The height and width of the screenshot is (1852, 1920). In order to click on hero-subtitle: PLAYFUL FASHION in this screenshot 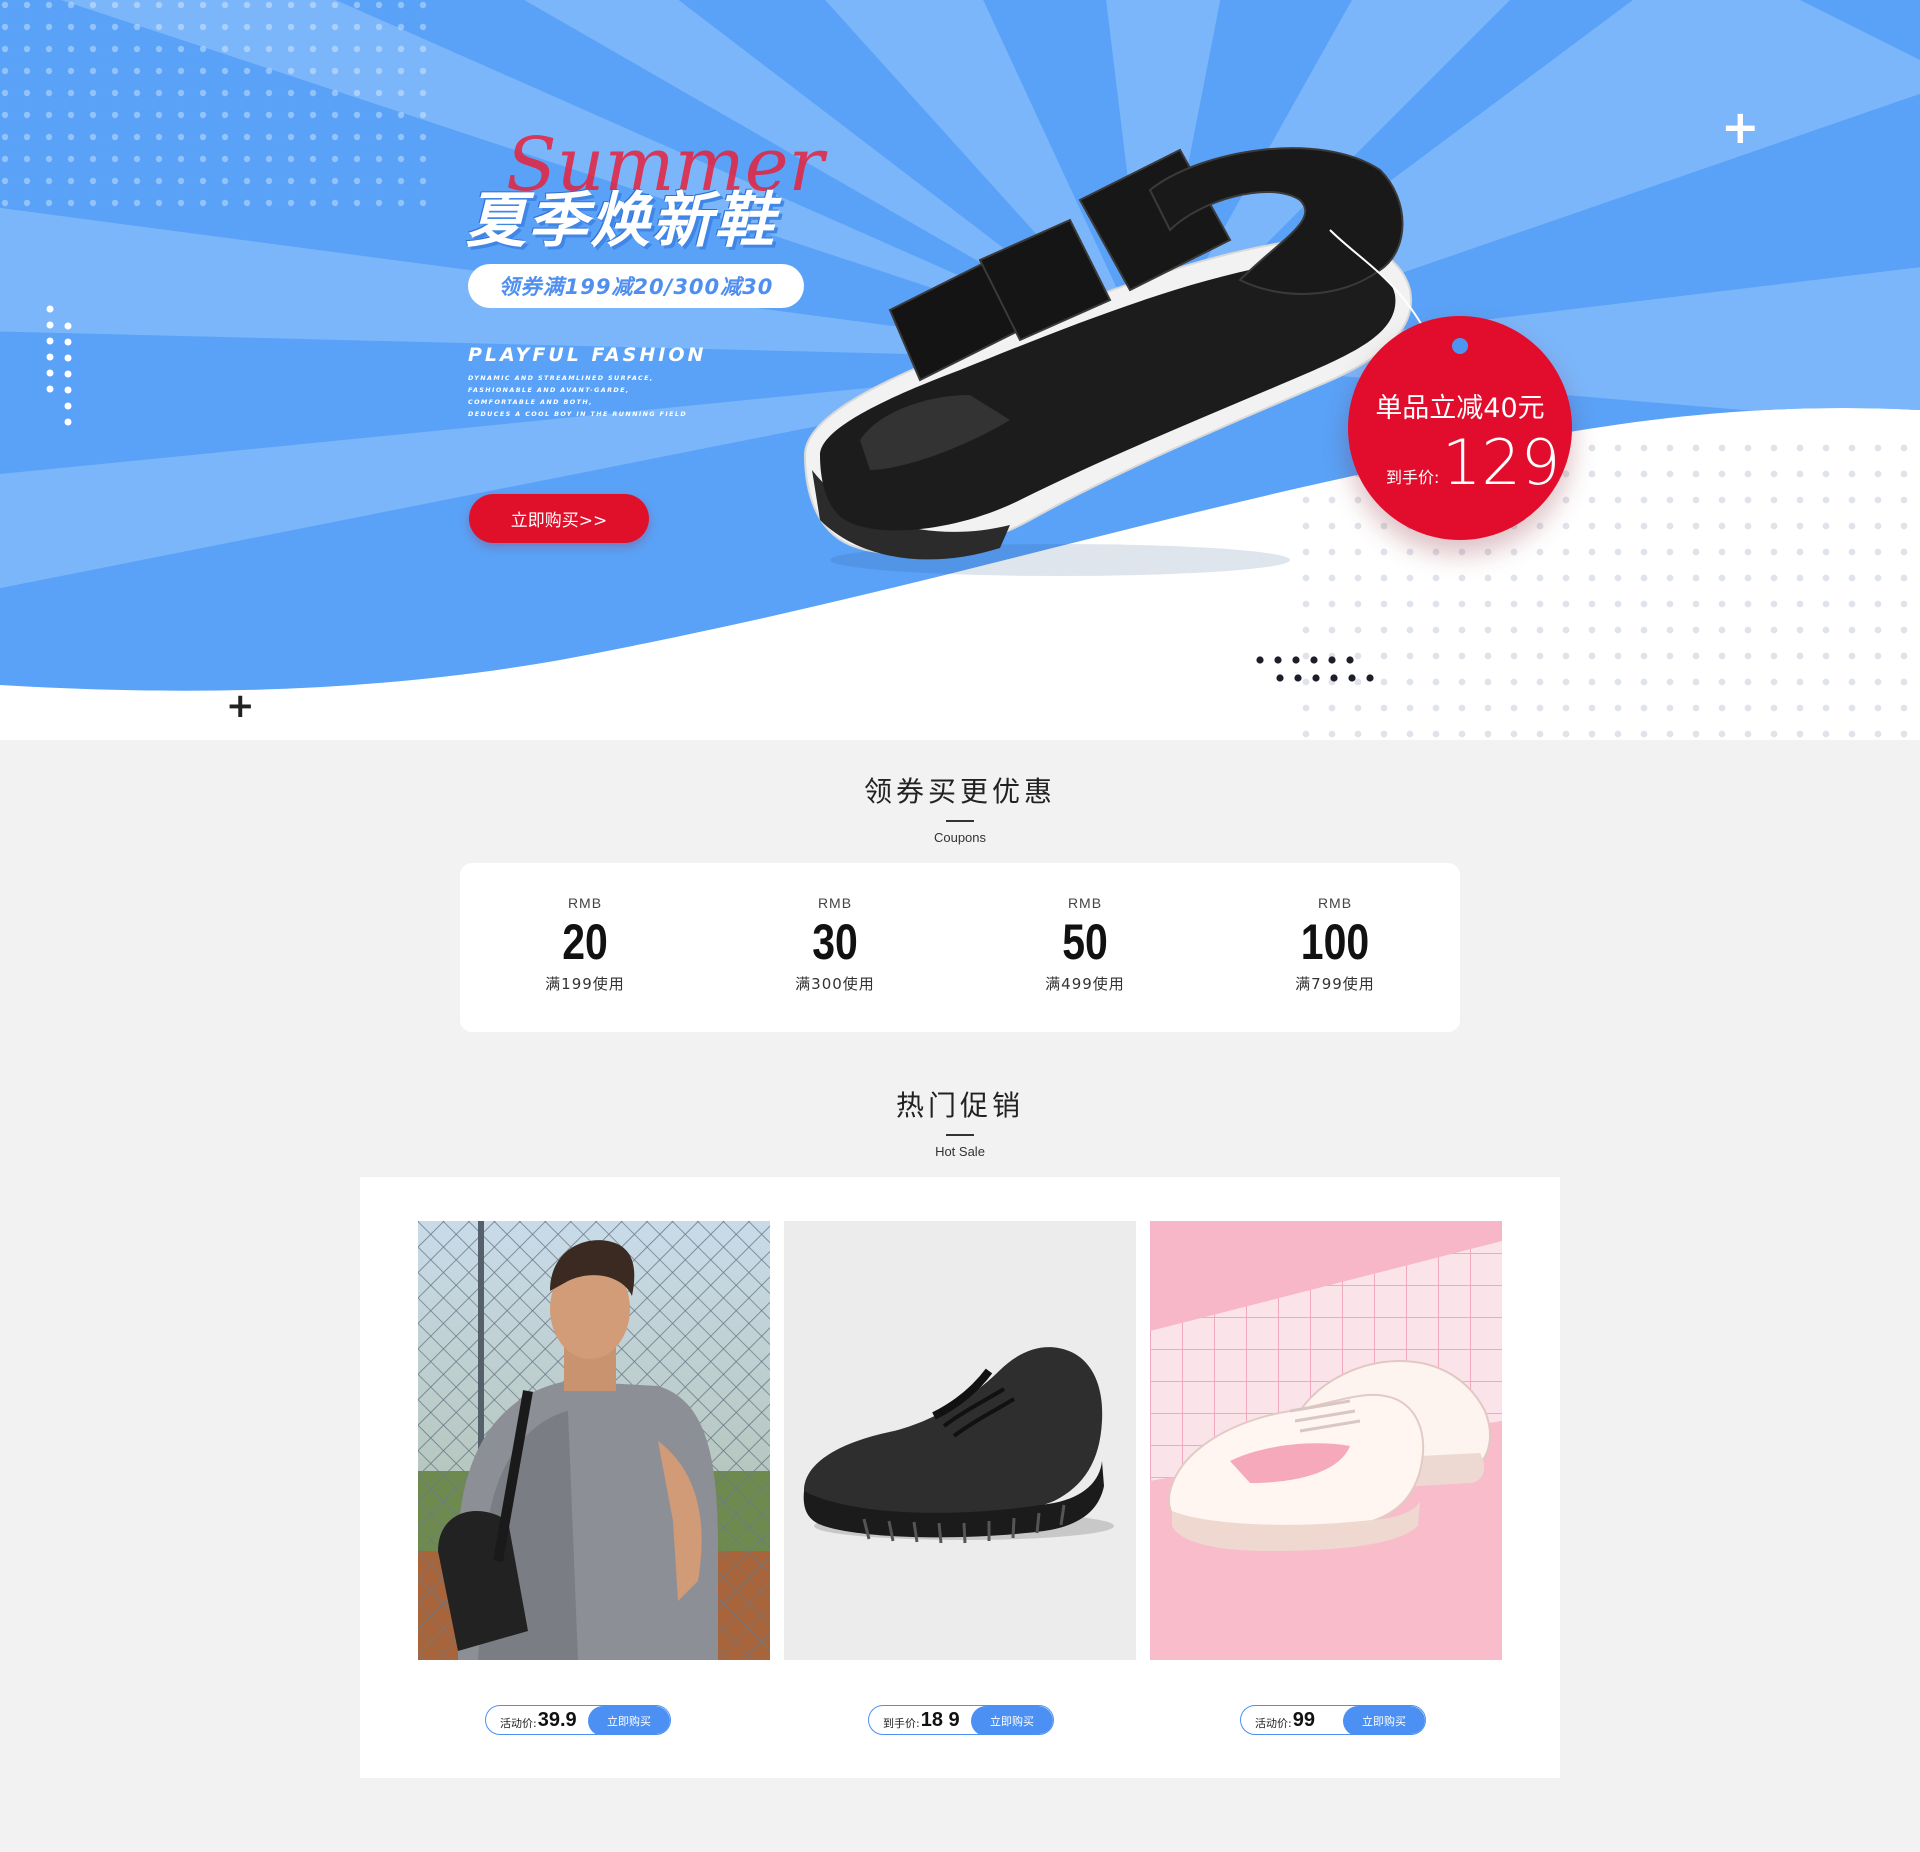, I will do `click(587, 355)`.